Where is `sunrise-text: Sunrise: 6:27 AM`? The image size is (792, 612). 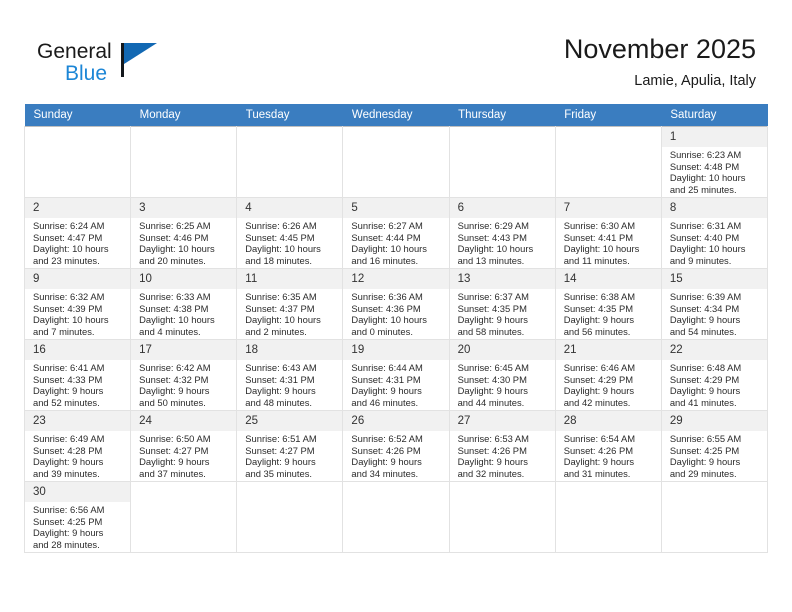
sunrise-text: Sunrise: 6:27 AM is located at coordinates (387, 225).